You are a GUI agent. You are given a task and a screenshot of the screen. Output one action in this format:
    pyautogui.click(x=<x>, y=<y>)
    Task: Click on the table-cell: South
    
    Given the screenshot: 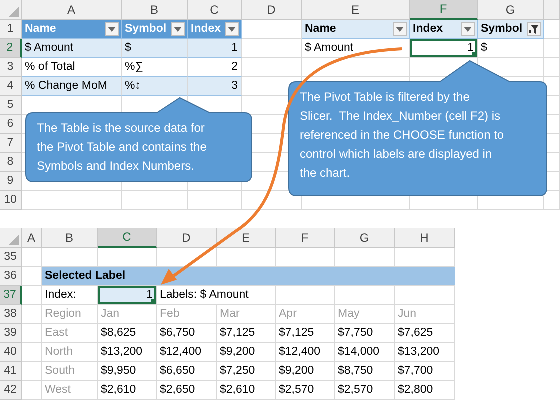 What is the action you would take?
    pyautogui.click(x=70, y=371)
    